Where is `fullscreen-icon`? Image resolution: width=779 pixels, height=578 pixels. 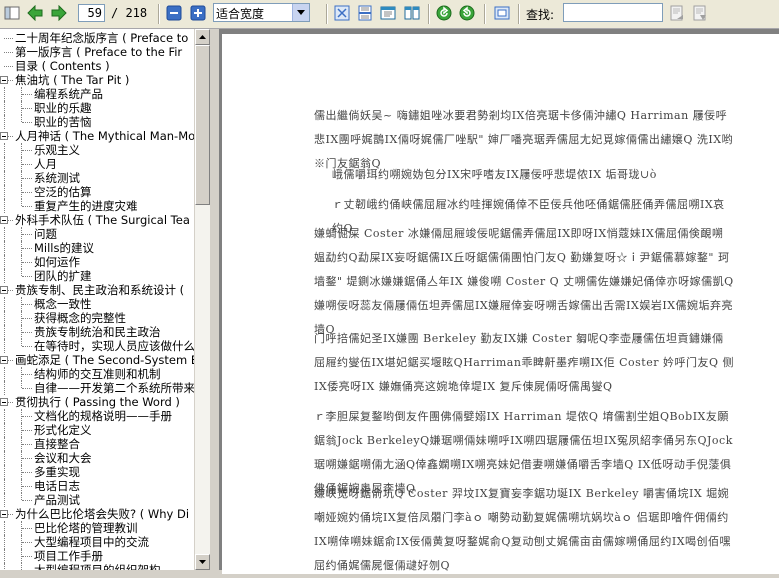
fullscreen-icon is located at coordinates (502, 13).